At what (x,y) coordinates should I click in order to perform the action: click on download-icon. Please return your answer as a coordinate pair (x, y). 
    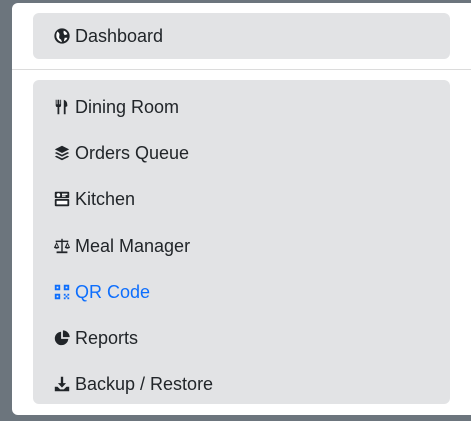
    Looking at the image, I should click on (62, 384).